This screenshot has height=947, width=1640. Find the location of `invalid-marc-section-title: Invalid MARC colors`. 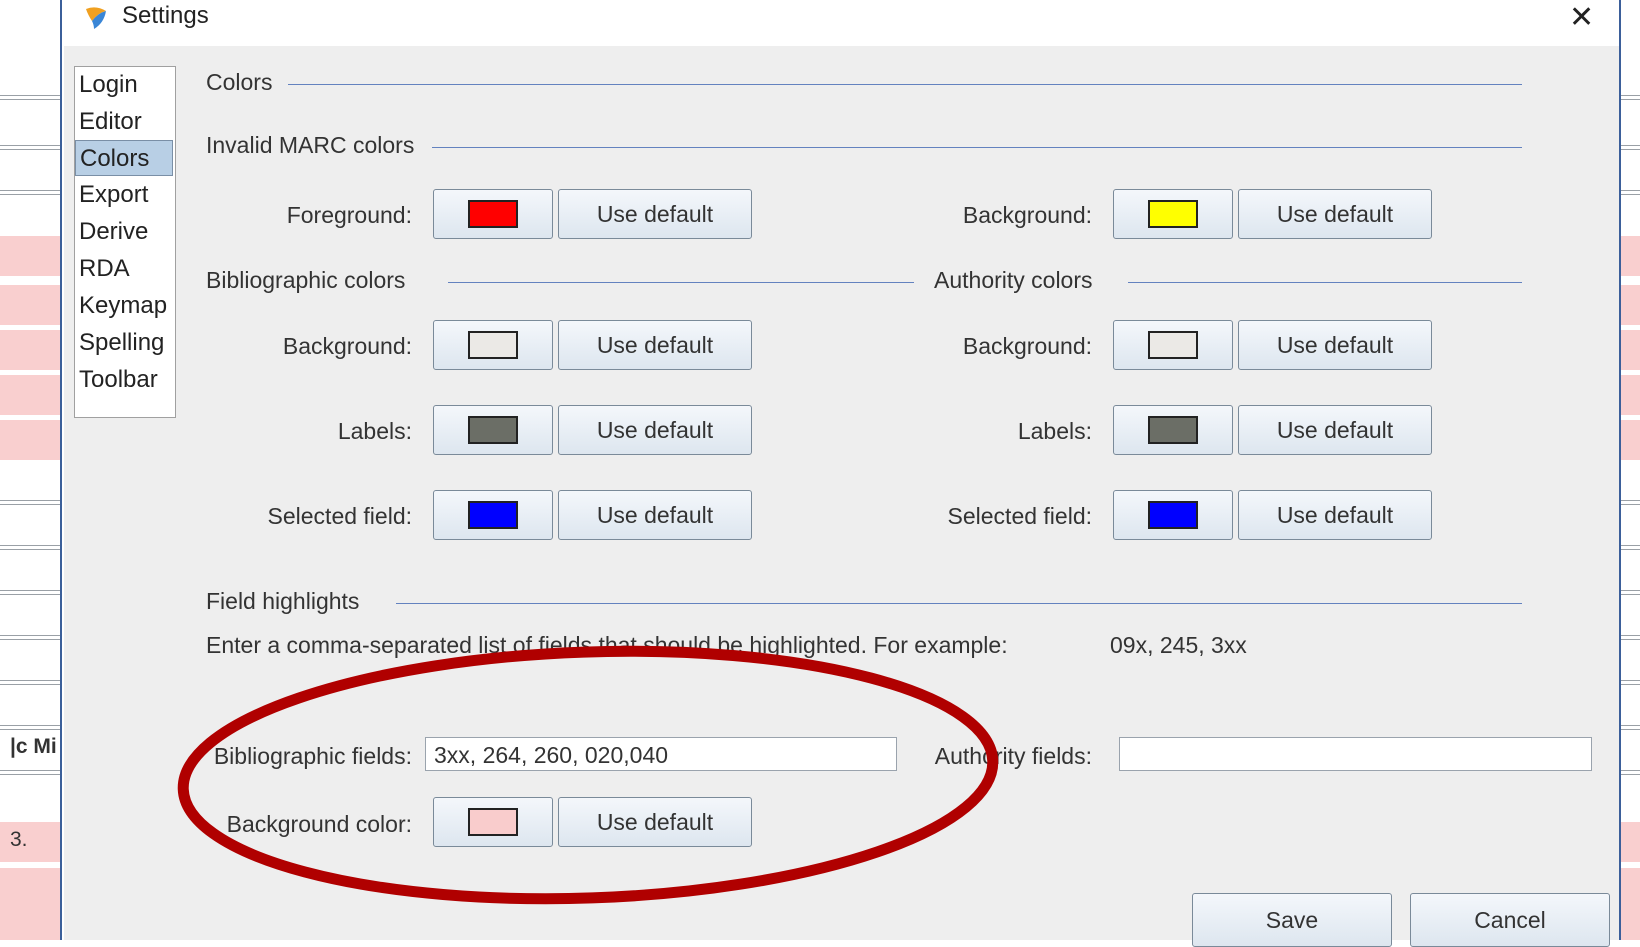

invalid-marc-section-title: Invalid MARC colors is located at coordinates (310, 145).